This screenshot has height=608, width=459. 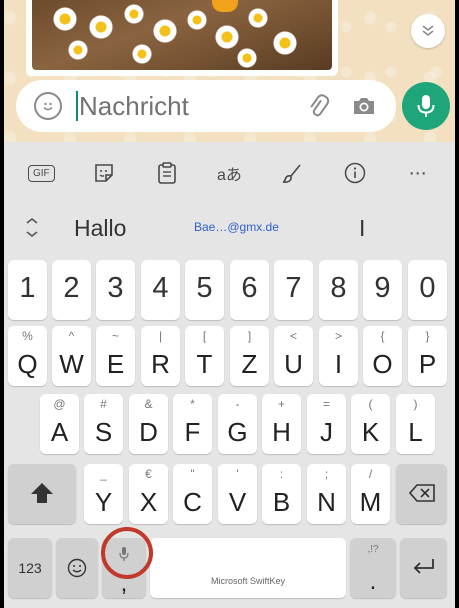 I want to click on period-key: ,!? ., so click(x=373, y=568).